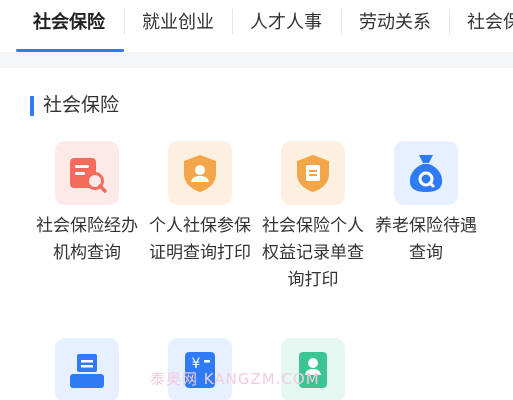 The height and width of the screenshot is (400, 513). What do you see at coordinates (87, 173) in the screenshot?
I see `document-search-icon` at bounding box center [87, 173].